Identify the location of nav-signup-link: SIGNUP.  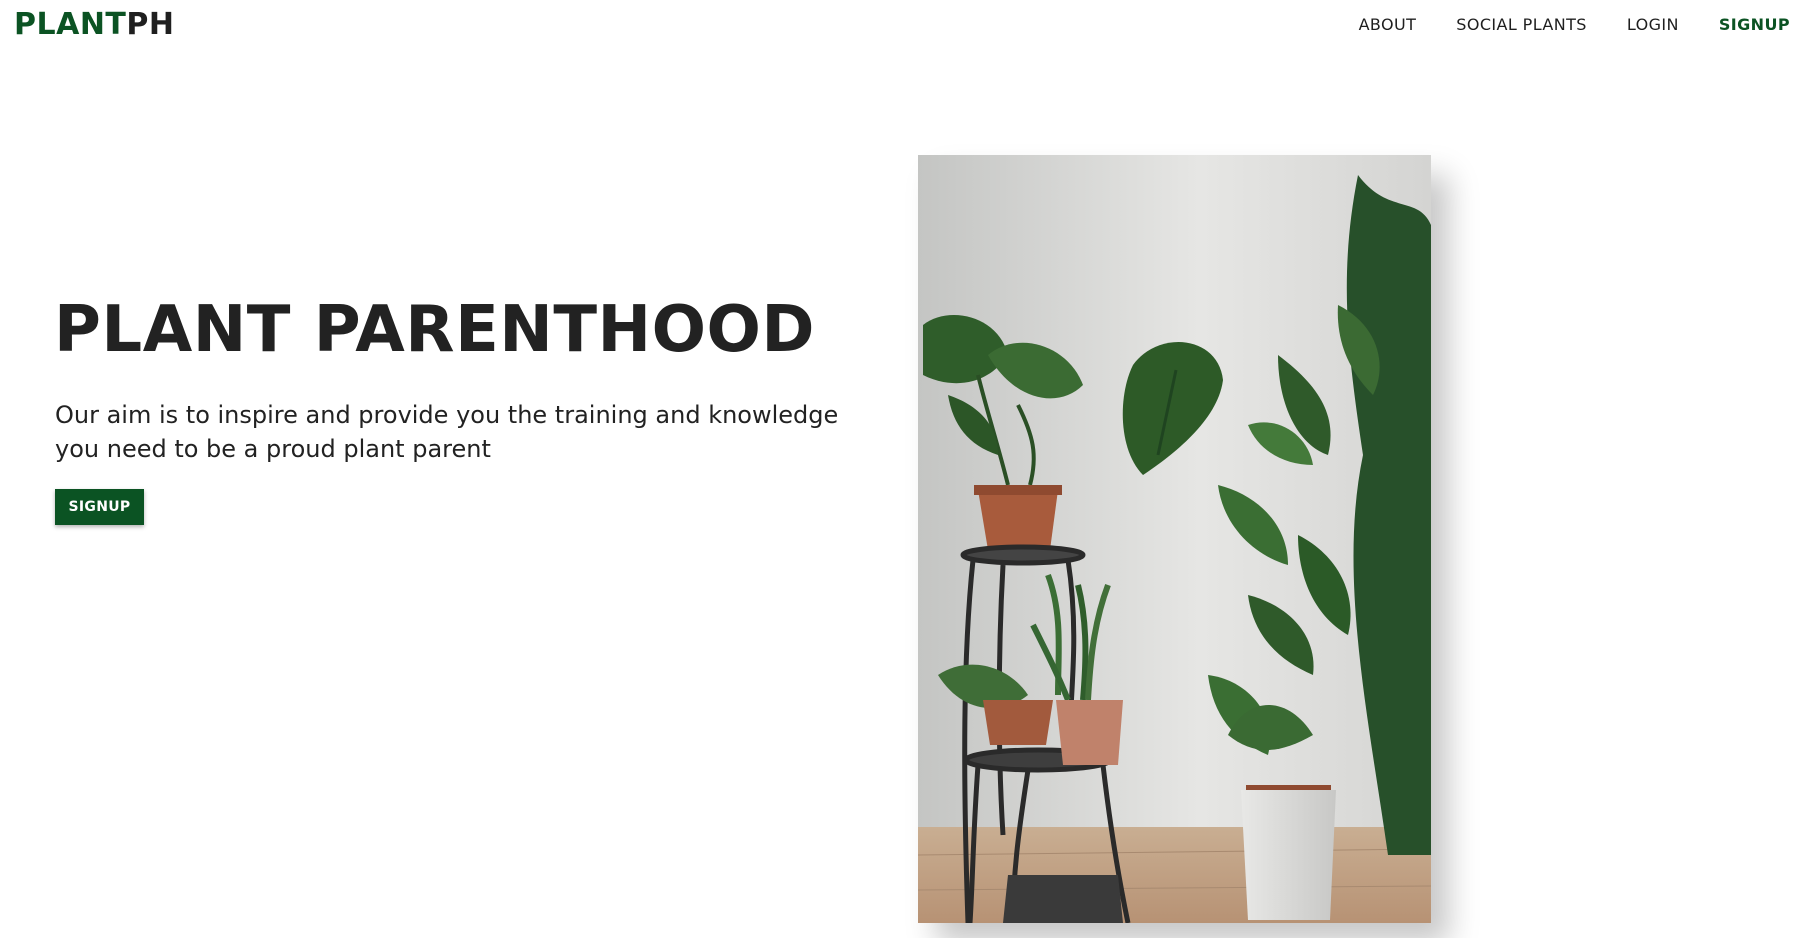
(1754, 25).